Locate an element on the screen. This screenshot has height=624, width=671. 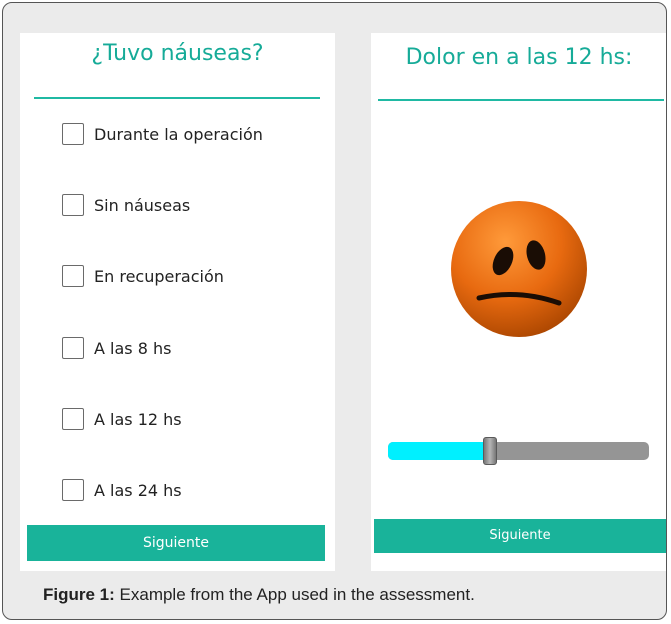
option-en-recuperacion: En recuperación is located at coordinates (143, 276).